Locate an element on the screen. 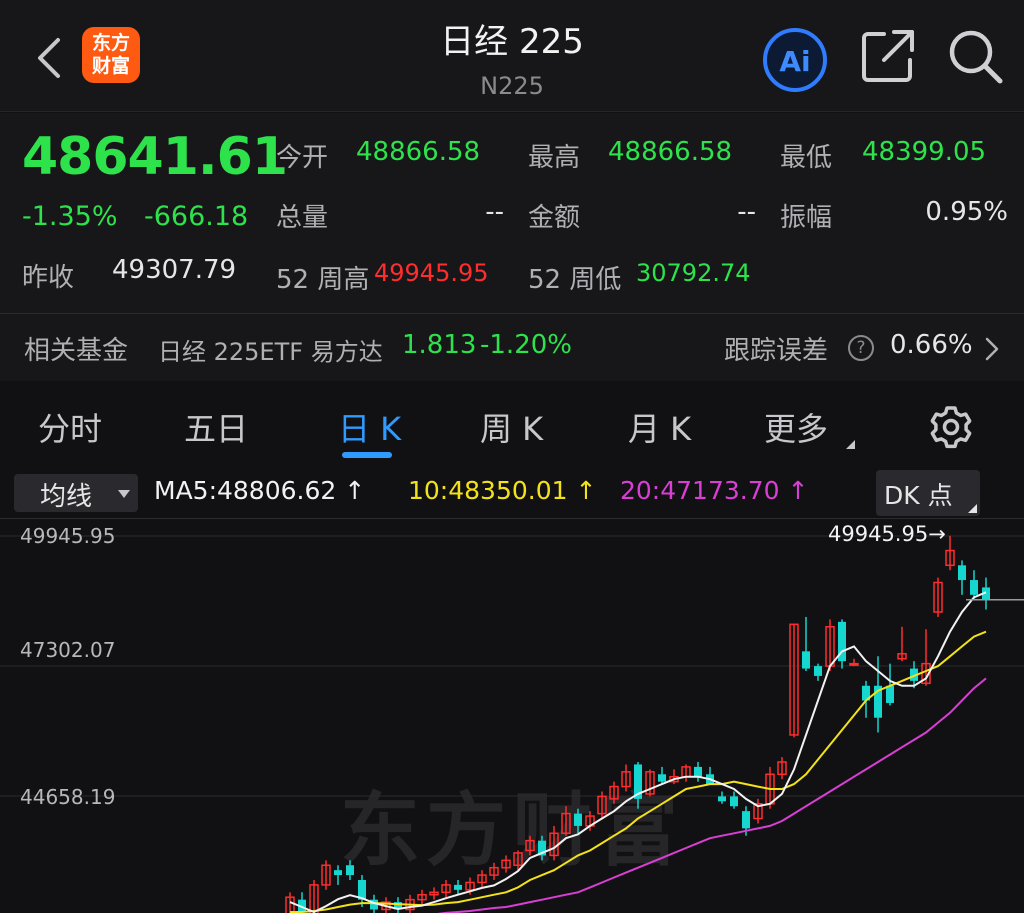 The height and width of the screenshot is (913, 1024). indicator-select-label: 均线 is located at coordinates (66, 497).